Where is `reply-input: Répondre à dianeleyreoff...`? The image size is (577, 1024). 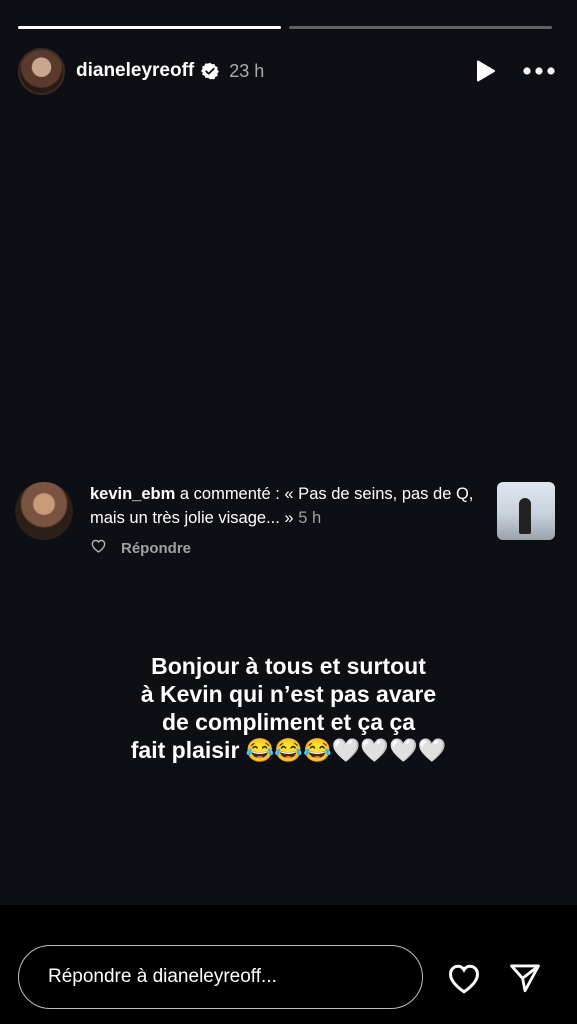 reply-input: Répondre à dianeleyreoff... is located at coordinates (220, 977).